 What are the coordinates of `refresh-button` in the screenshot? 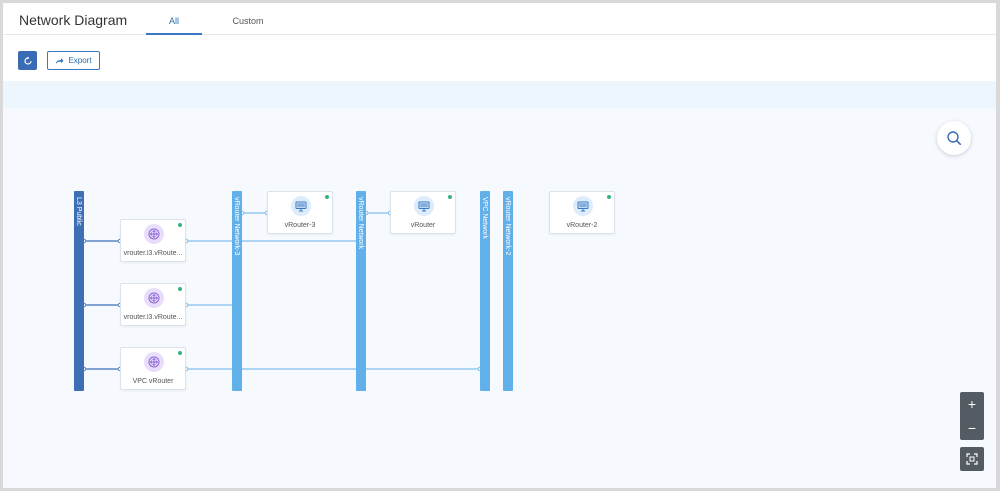 It's located at (27, 60).